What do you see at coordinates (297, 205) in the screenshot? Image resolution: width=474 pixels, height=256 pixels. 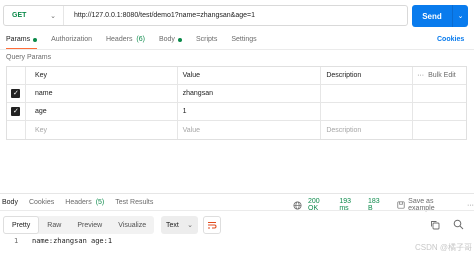 I see `globe-icon` at bounding box center [297, 205].